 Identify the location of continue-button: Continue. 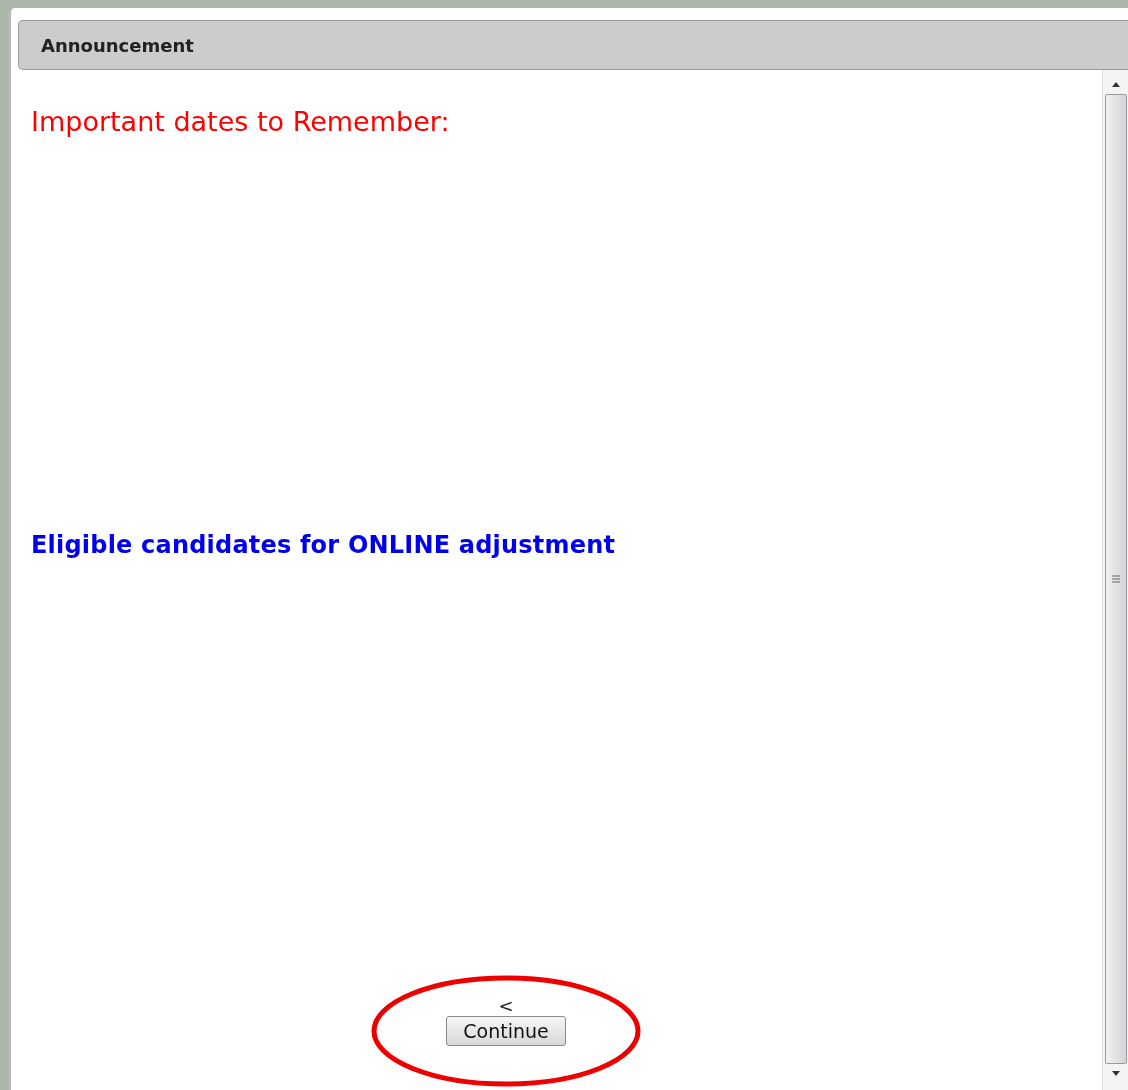
(506, 1031).